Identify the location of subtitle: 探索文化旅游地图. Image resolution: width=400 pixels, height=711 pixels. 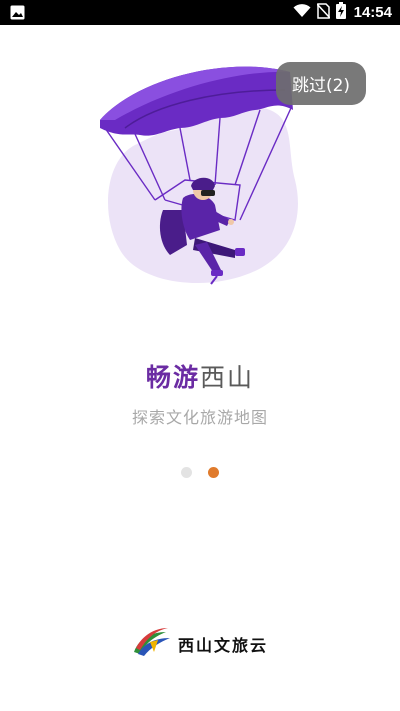
(199, 417).